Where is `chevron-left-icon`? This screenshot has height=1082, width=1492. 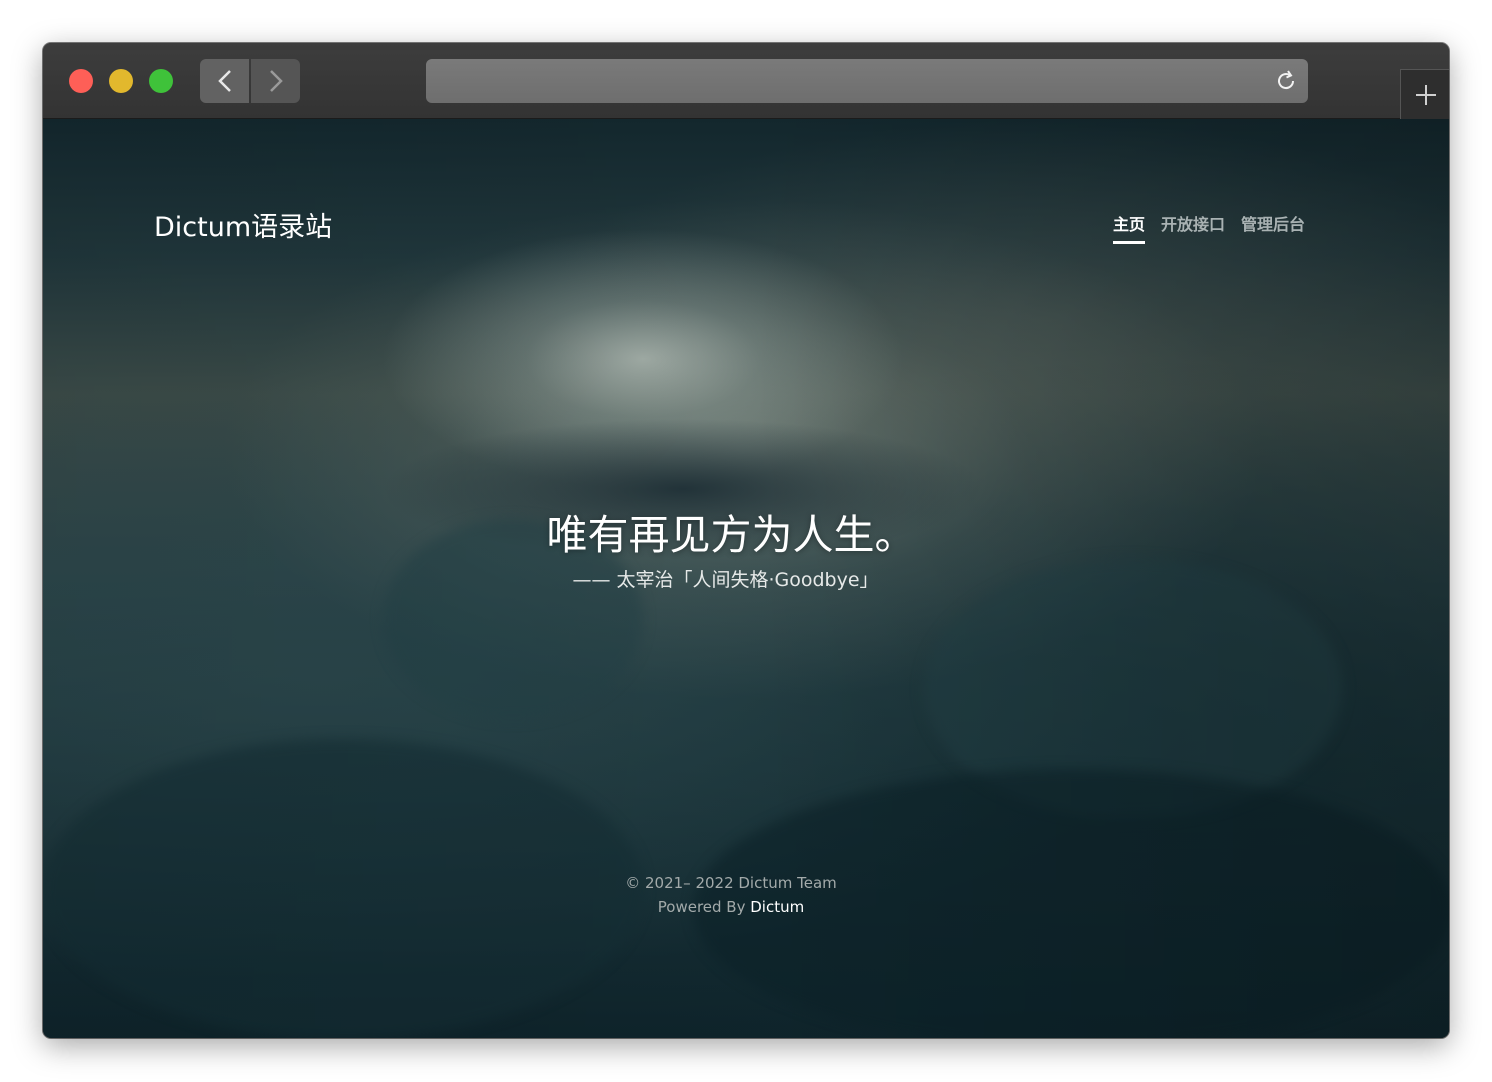 chevron-left-icon is located at coordinates (224, 81).